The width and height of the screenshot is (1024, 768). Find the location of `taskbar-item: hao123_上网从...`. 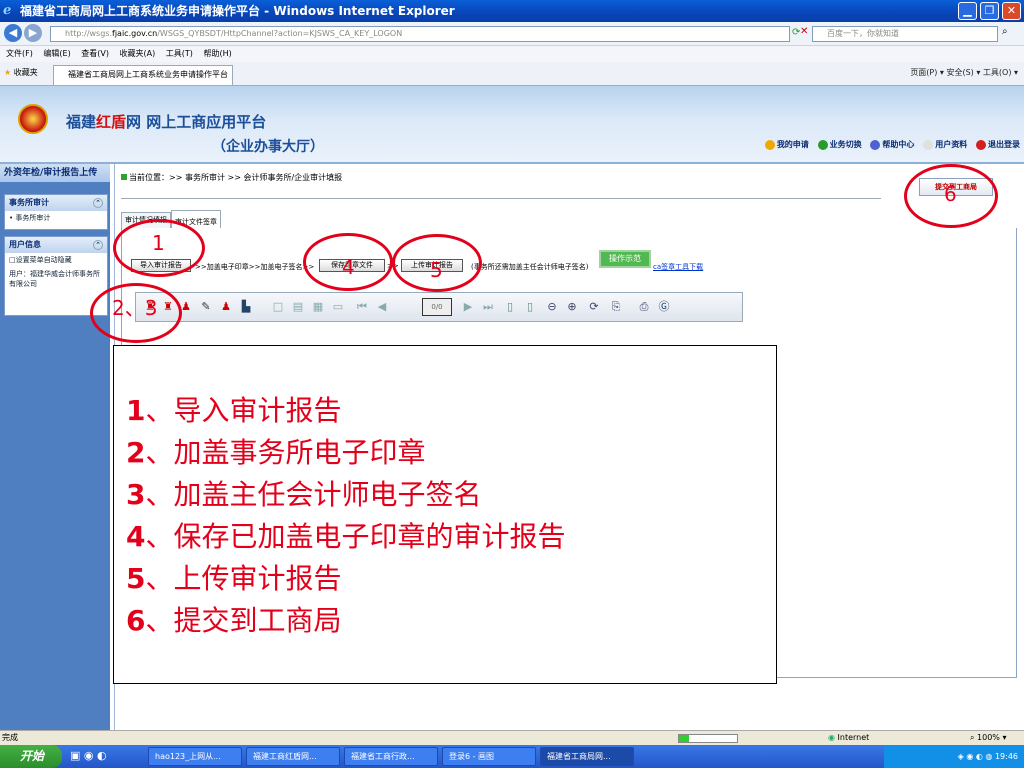

taskbar-item: hao123_上网从... is located at coordinates (195, 756).